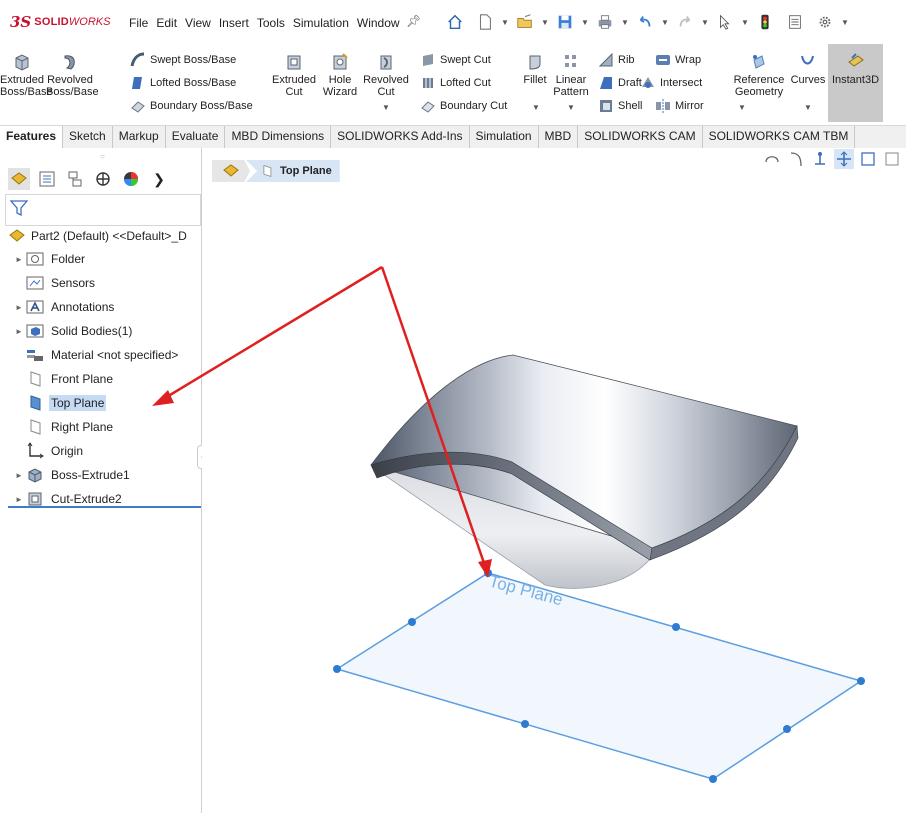 This screenshot has height=813, width=906. What do you see at coordinates (378, 23) in the screenshot?
I see `menu-window: Window` at bounding box center [378, 23].